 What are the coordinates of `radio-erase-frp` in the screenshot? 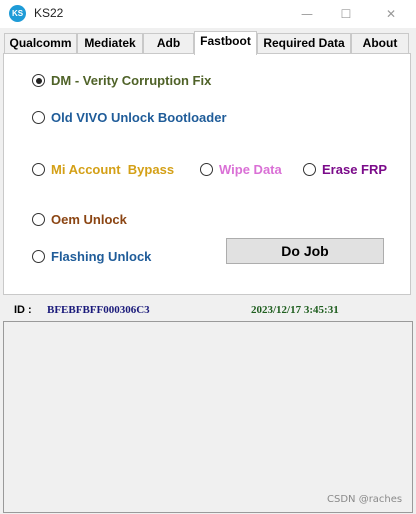 It's located at (309, 169).